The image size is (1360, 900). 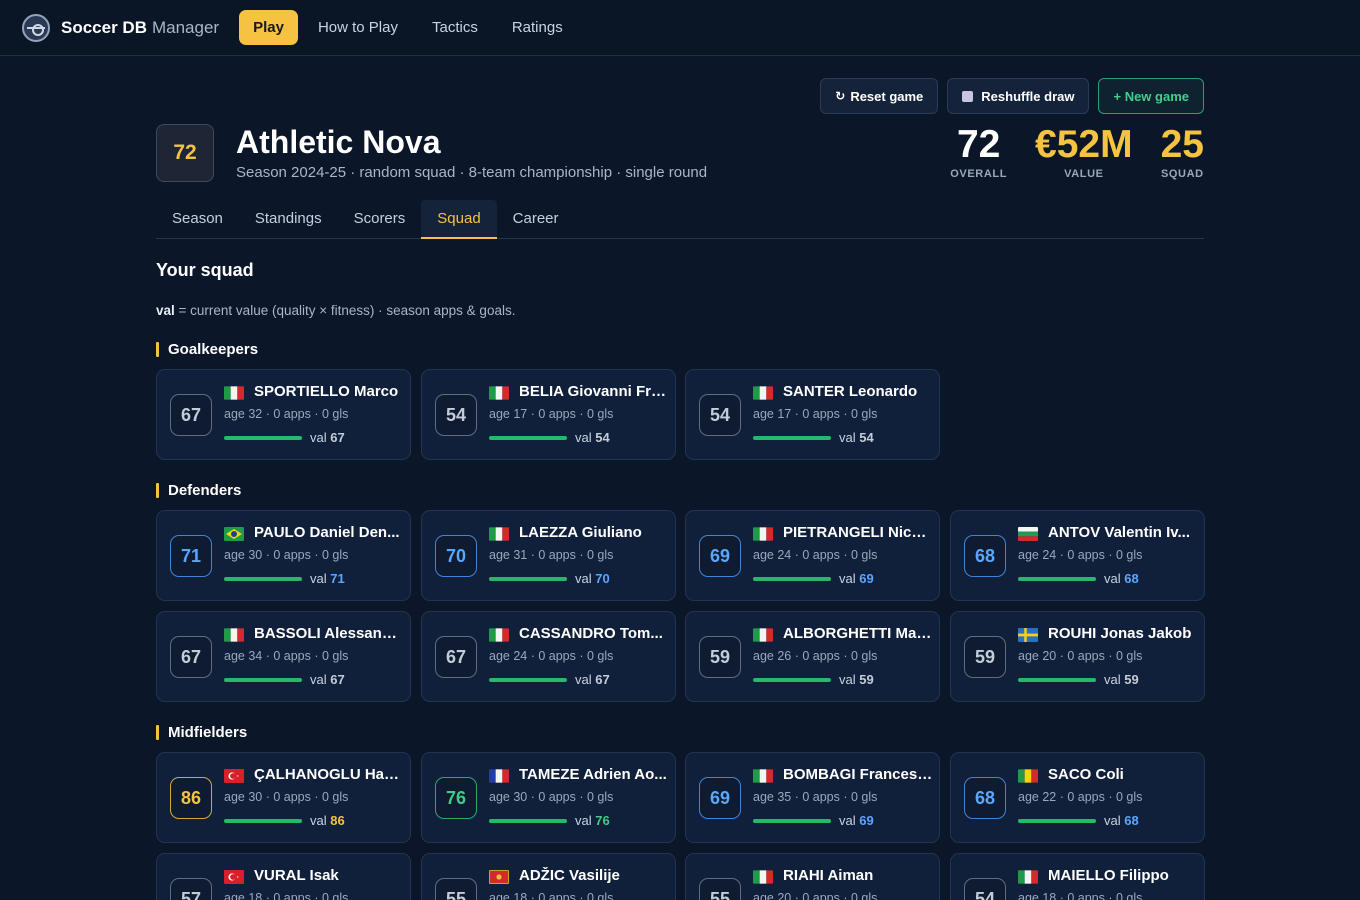 What do you see at coordinates (455, 27) in the screenshot?
I see `nav-tactics: Tactics` at bounding box center [455, 27].